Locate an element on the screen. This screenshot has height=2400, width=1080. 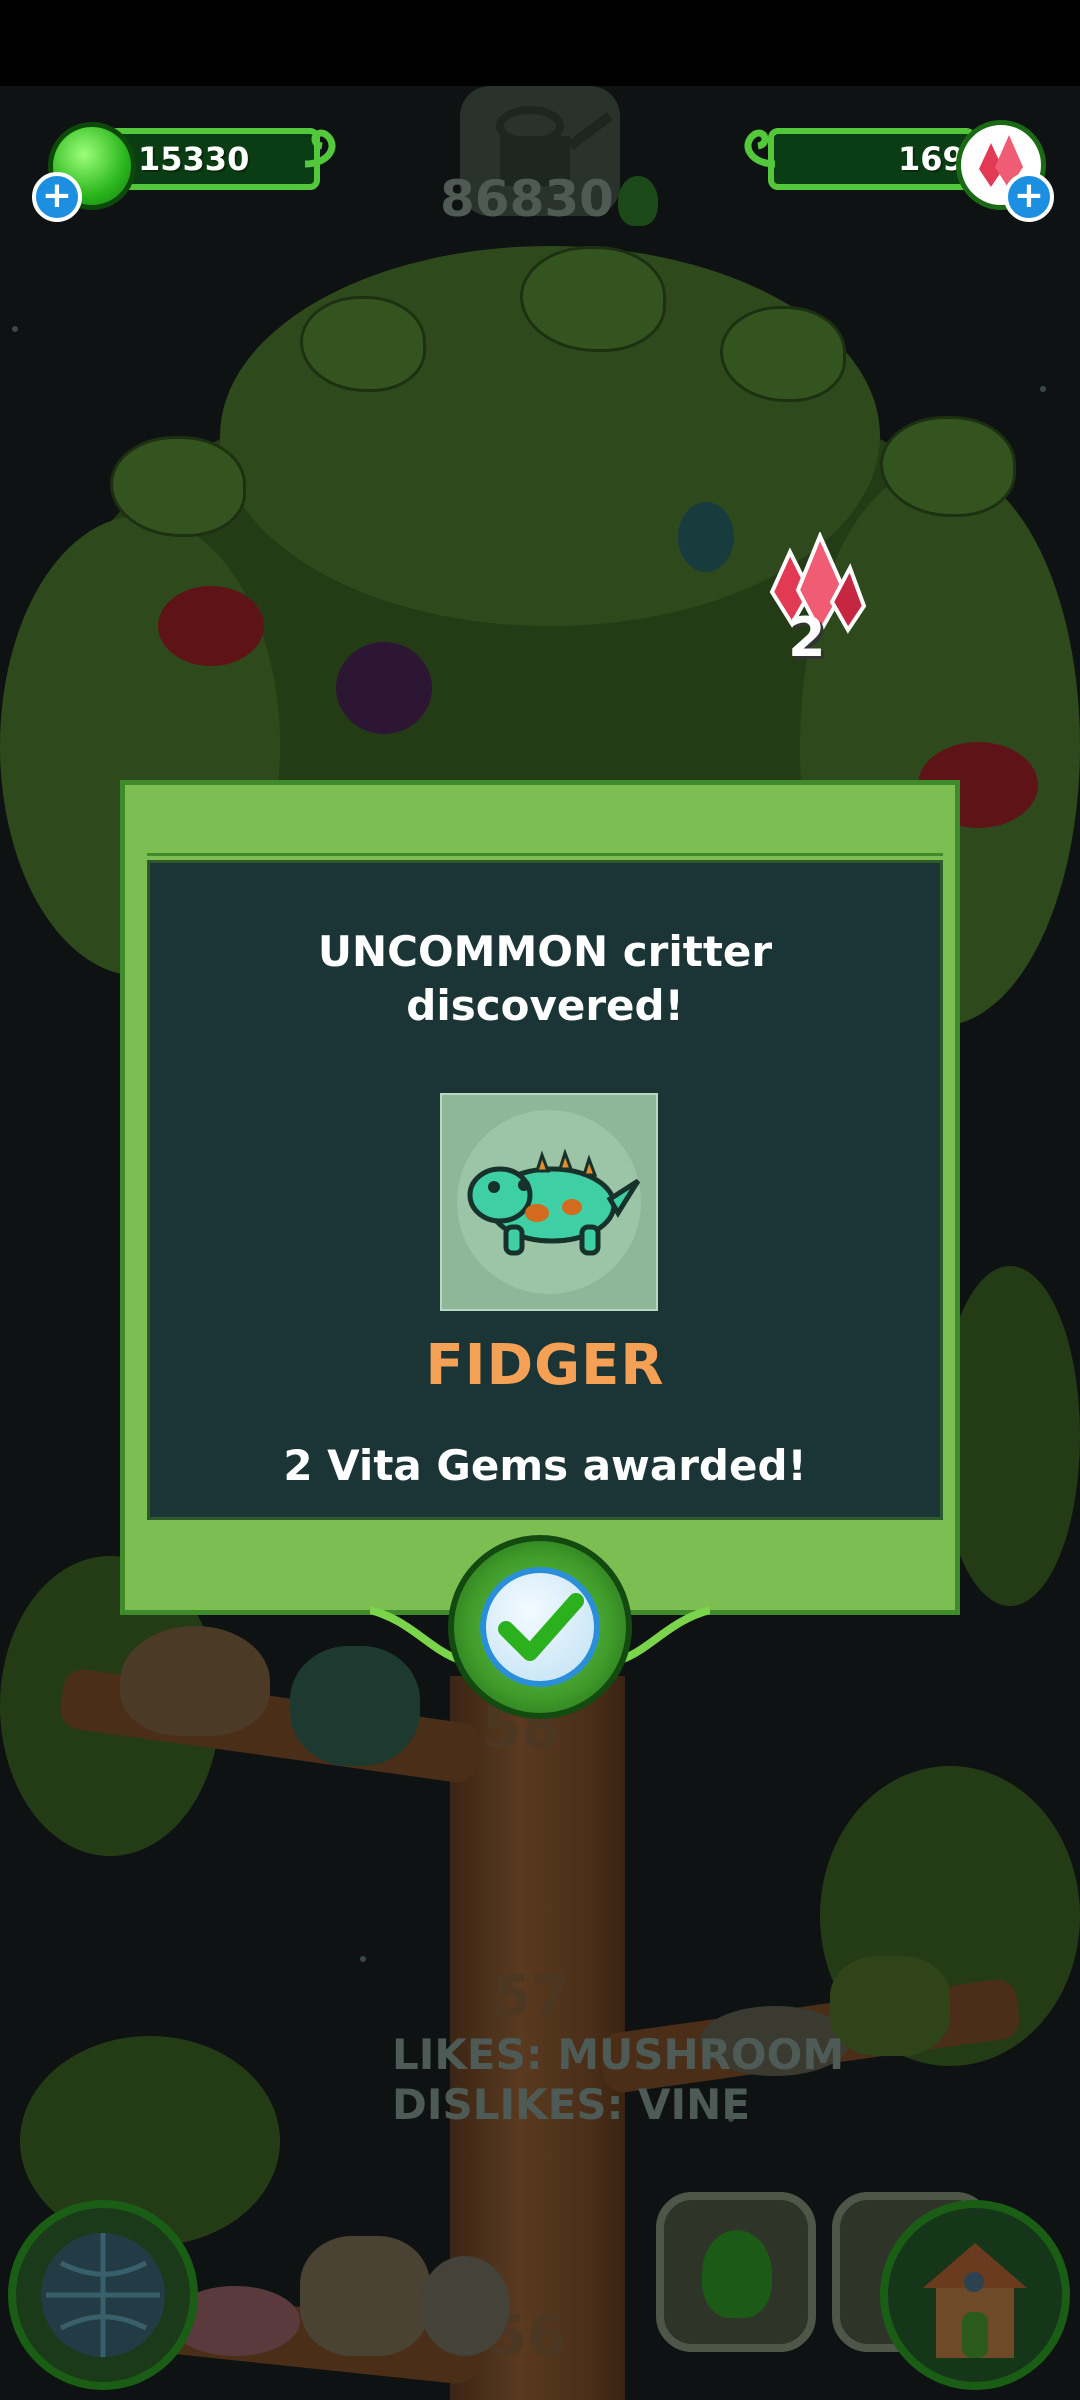
world-map-button is located at coordinates (103, 2295).